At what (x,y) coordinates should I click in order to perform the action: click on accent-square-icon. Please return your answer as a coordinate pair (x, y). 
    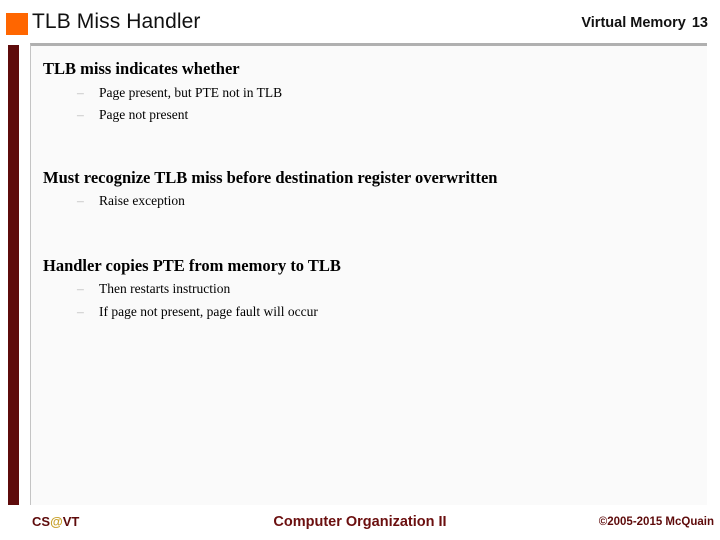
    Looking at the image, I should click on (17, 24).